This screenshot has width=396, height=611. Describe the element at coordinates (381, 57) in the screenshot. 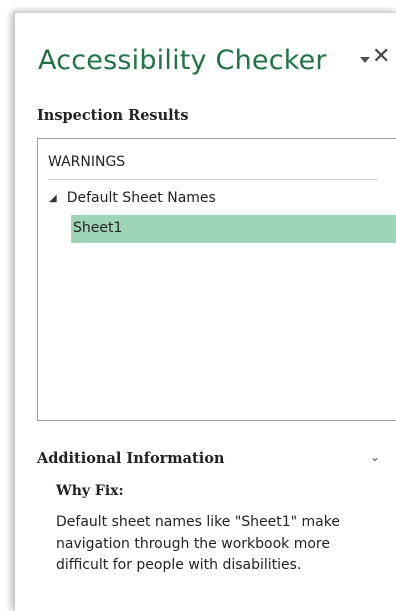

I see `close-icon: ✕` at that location.